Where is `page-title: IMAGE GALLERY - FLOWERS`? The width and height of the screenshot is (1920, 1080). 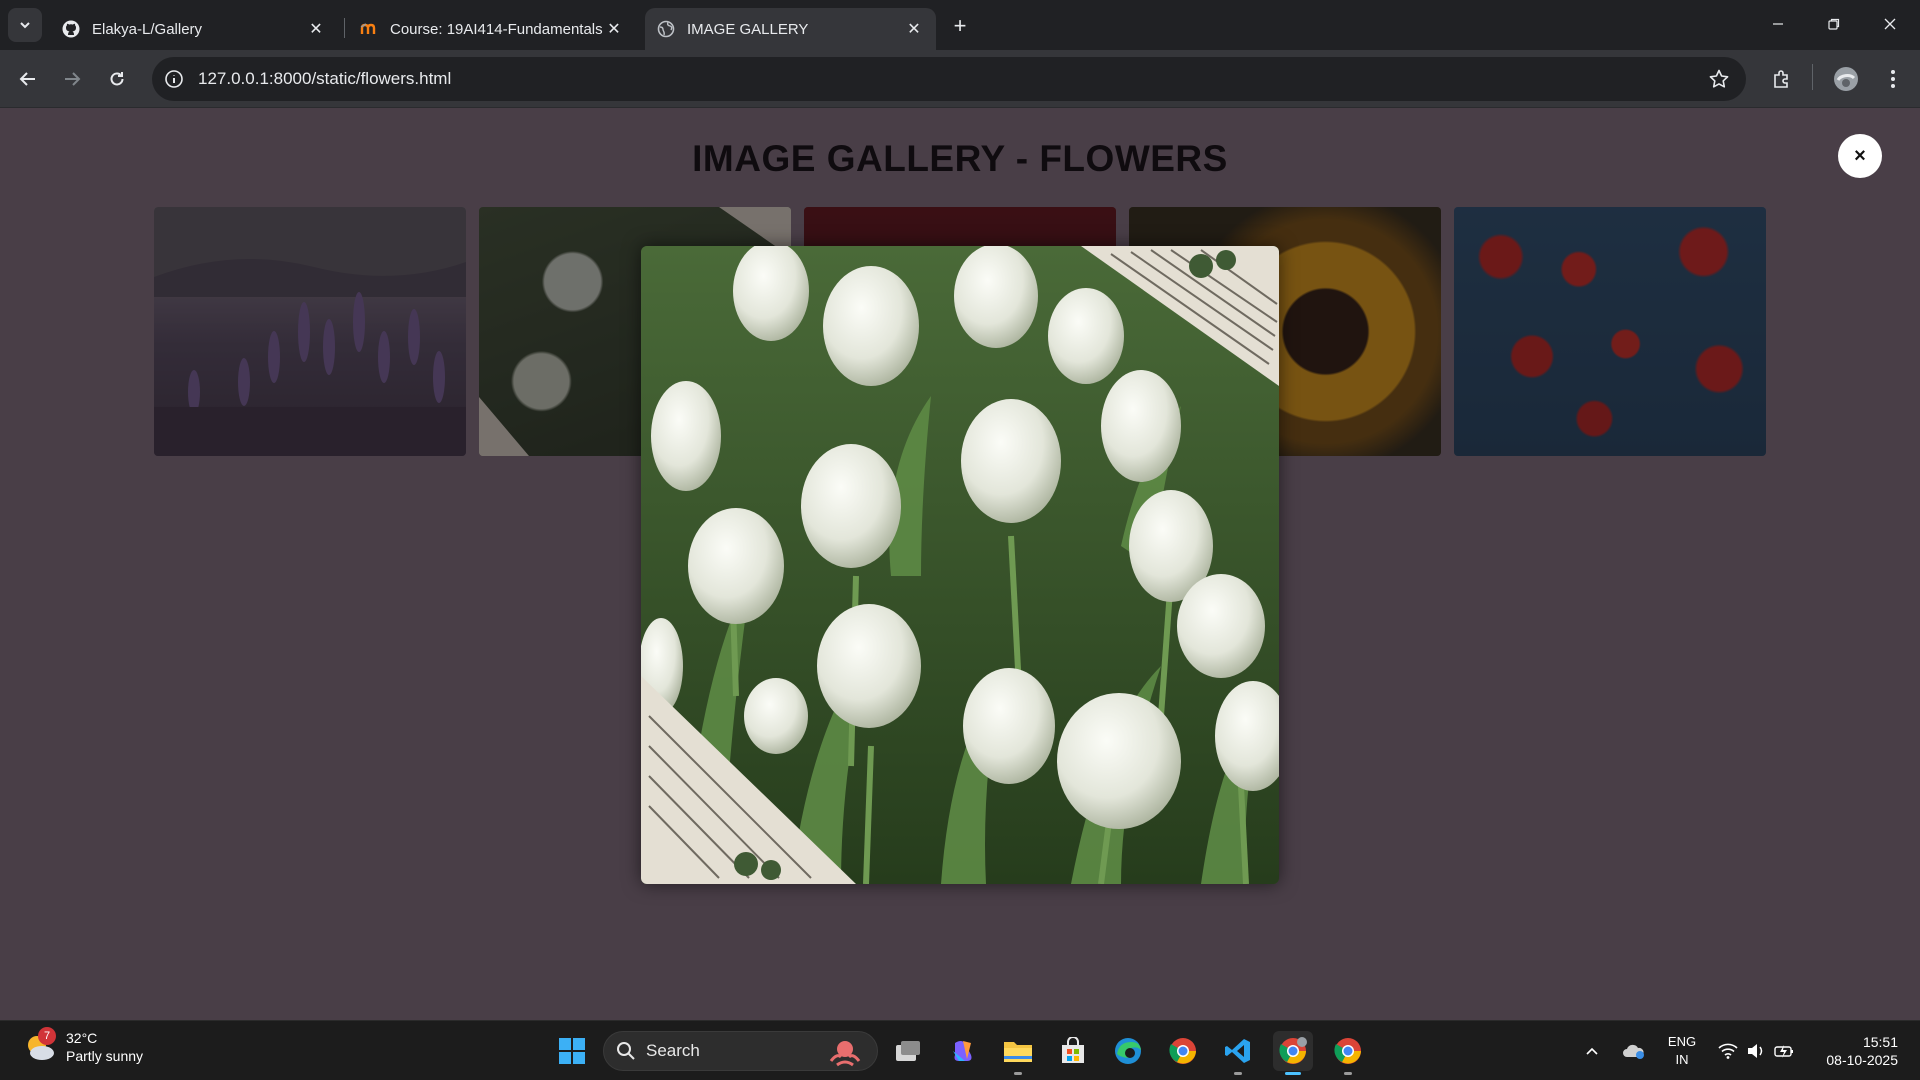 page-title: IMAGE GALLERY - FLOWERS is located at coordinates (960, 158).